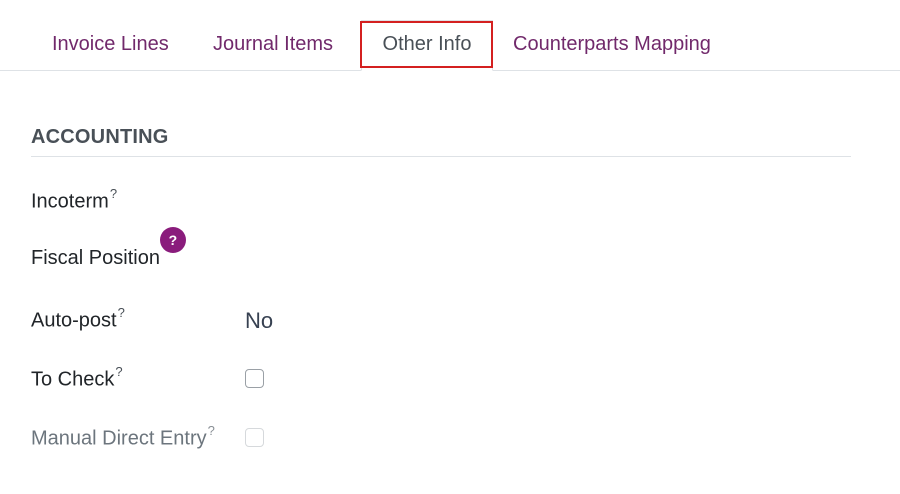  I want to click on auto-post-tooltip-icon: ?, so click(121, 312).